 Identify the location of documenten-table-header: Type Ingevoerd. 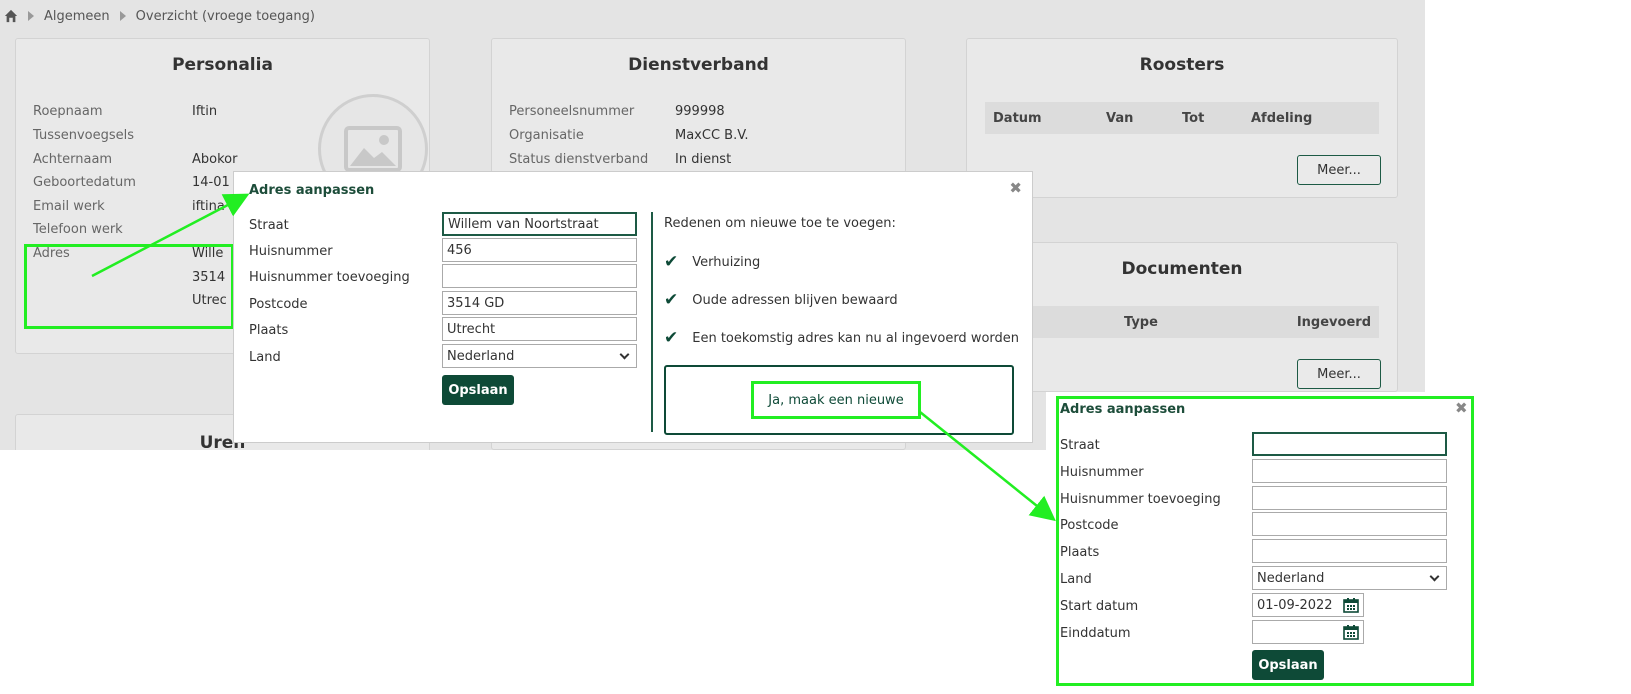
(1182, 322).